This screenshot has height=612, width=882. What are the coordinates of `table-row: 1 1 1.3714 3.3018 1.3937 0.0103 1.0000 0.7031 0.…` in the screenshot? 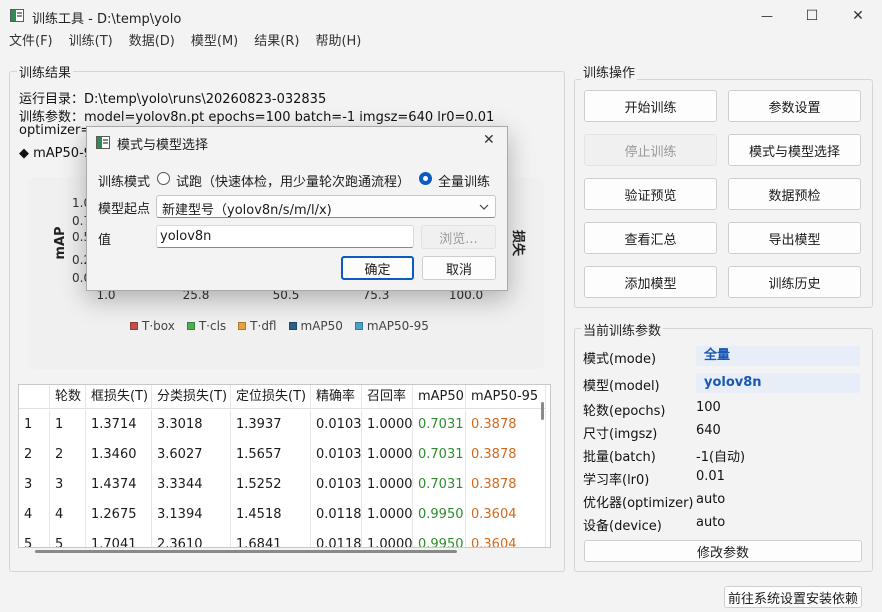 It's located at (282, 425).